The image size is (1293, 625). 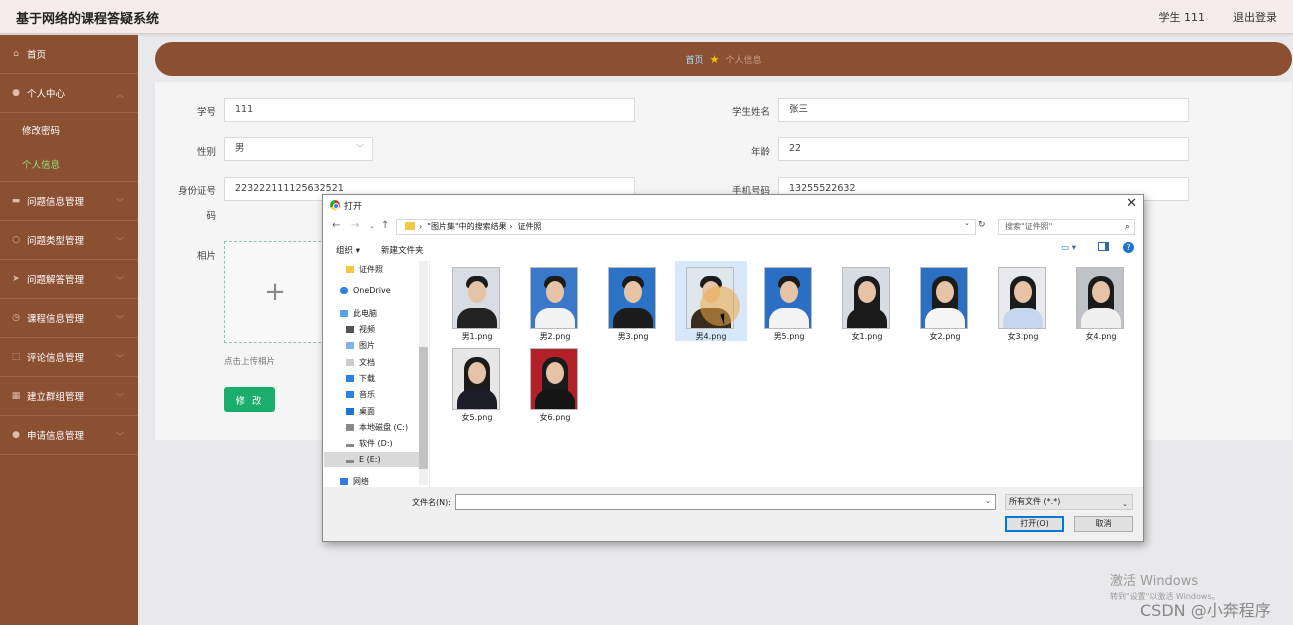 What do you see at coordinates (240, 148) in the screenshot?
I see `gender-value: 男` at bounding box center [240, 148].